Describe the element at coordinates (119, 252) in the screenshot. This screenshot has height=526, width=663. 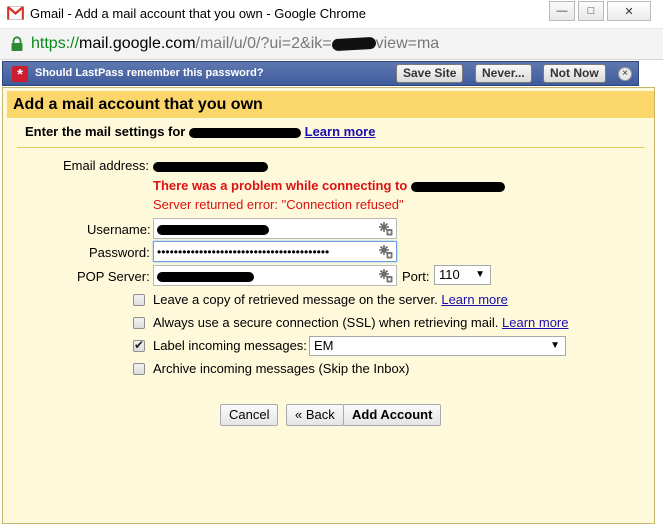
I see `password-label: Password:` at that location.